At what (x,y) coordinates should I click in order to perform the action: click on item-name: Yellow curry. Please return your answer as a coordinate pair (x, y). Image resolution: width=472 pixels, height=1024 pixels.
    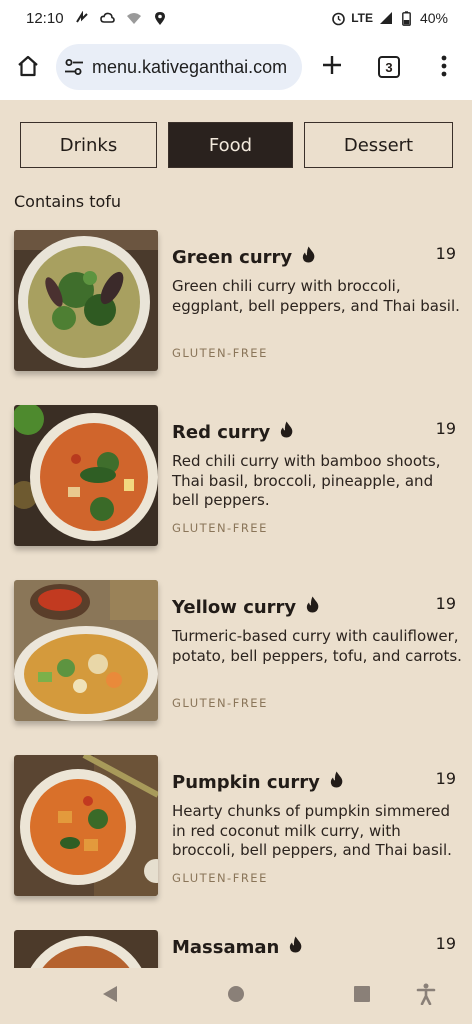
    Looking at the image, I should click on (245, 607).